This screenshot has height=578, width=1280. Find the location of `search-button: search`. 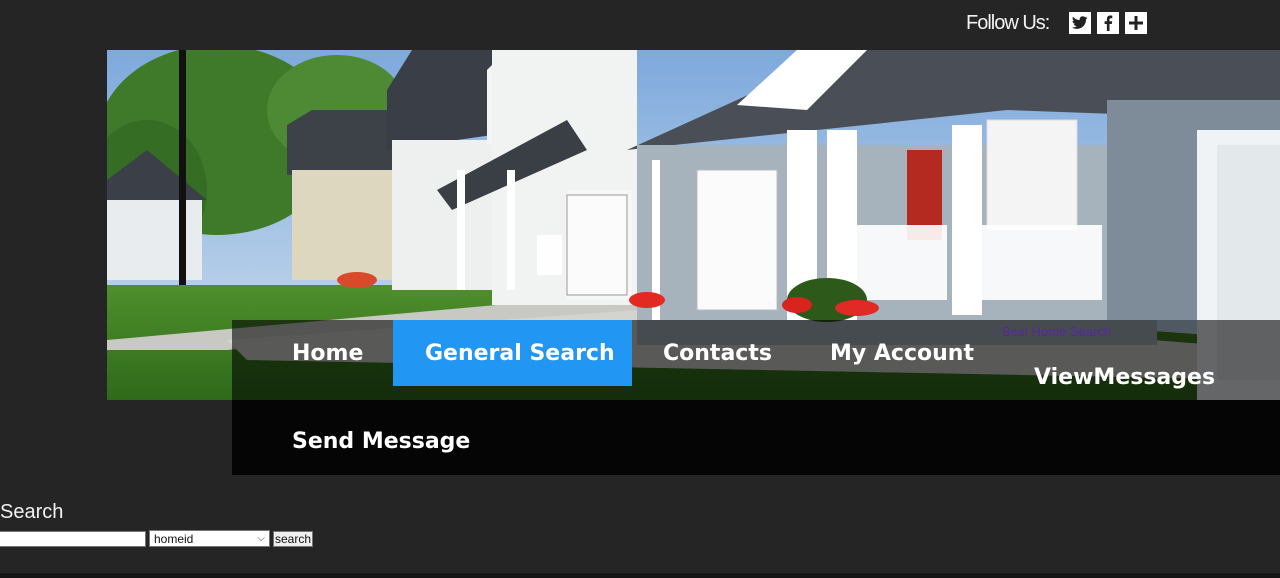

search-button: search is located at coordinates (293, 539).